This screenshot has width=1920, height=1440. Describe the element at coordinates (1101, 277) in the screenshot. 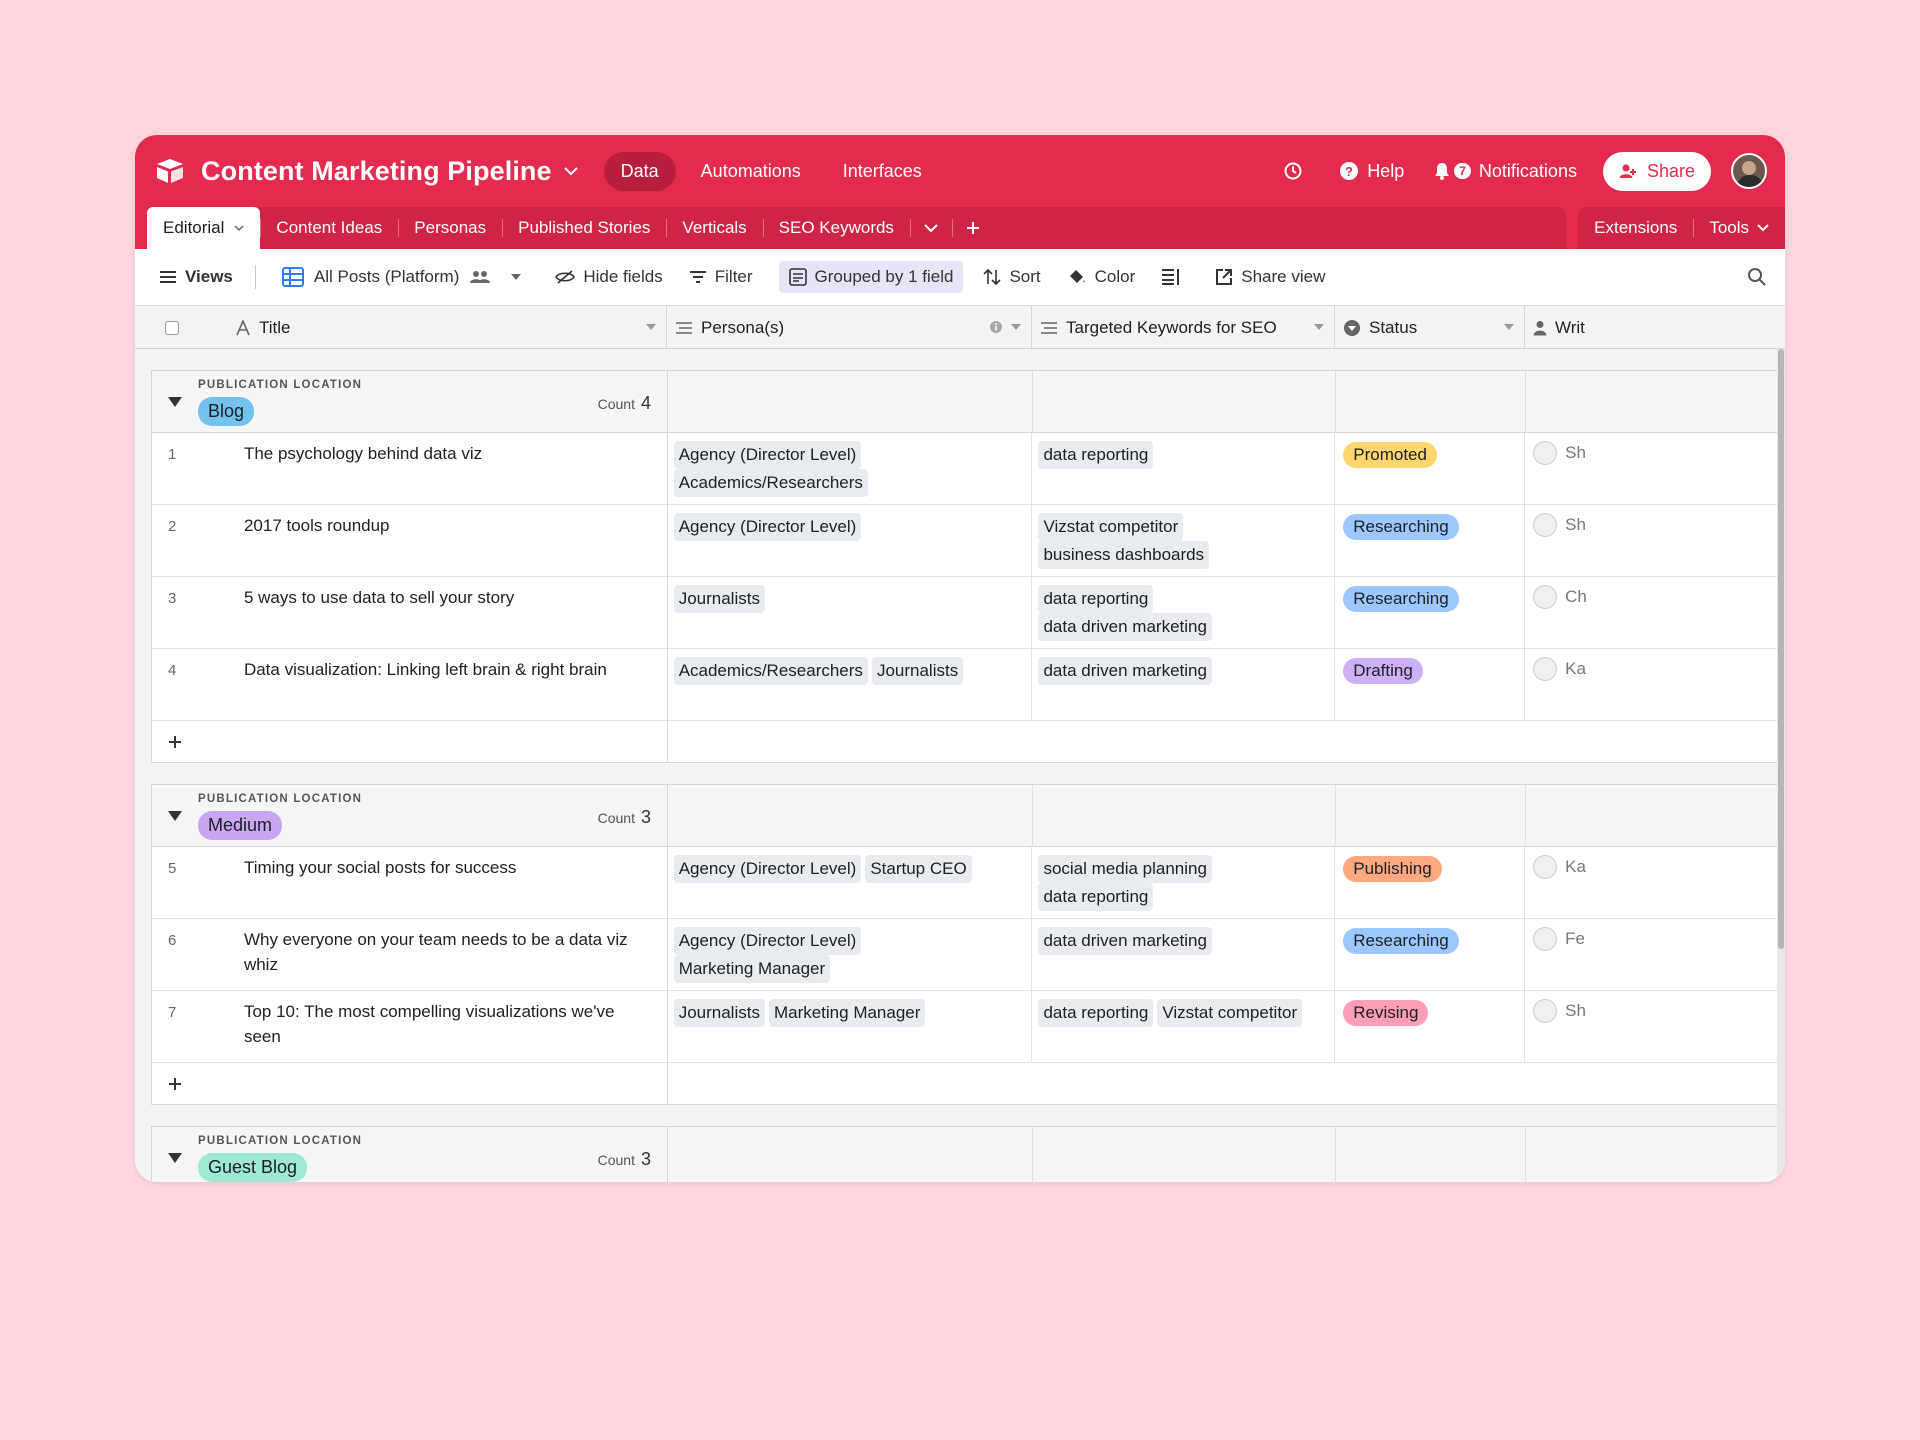

I see `color-button: Color` at that location.